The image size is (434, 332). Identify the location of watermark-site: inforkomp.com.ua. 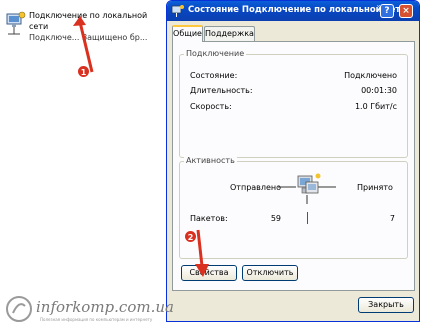
(105, 307).